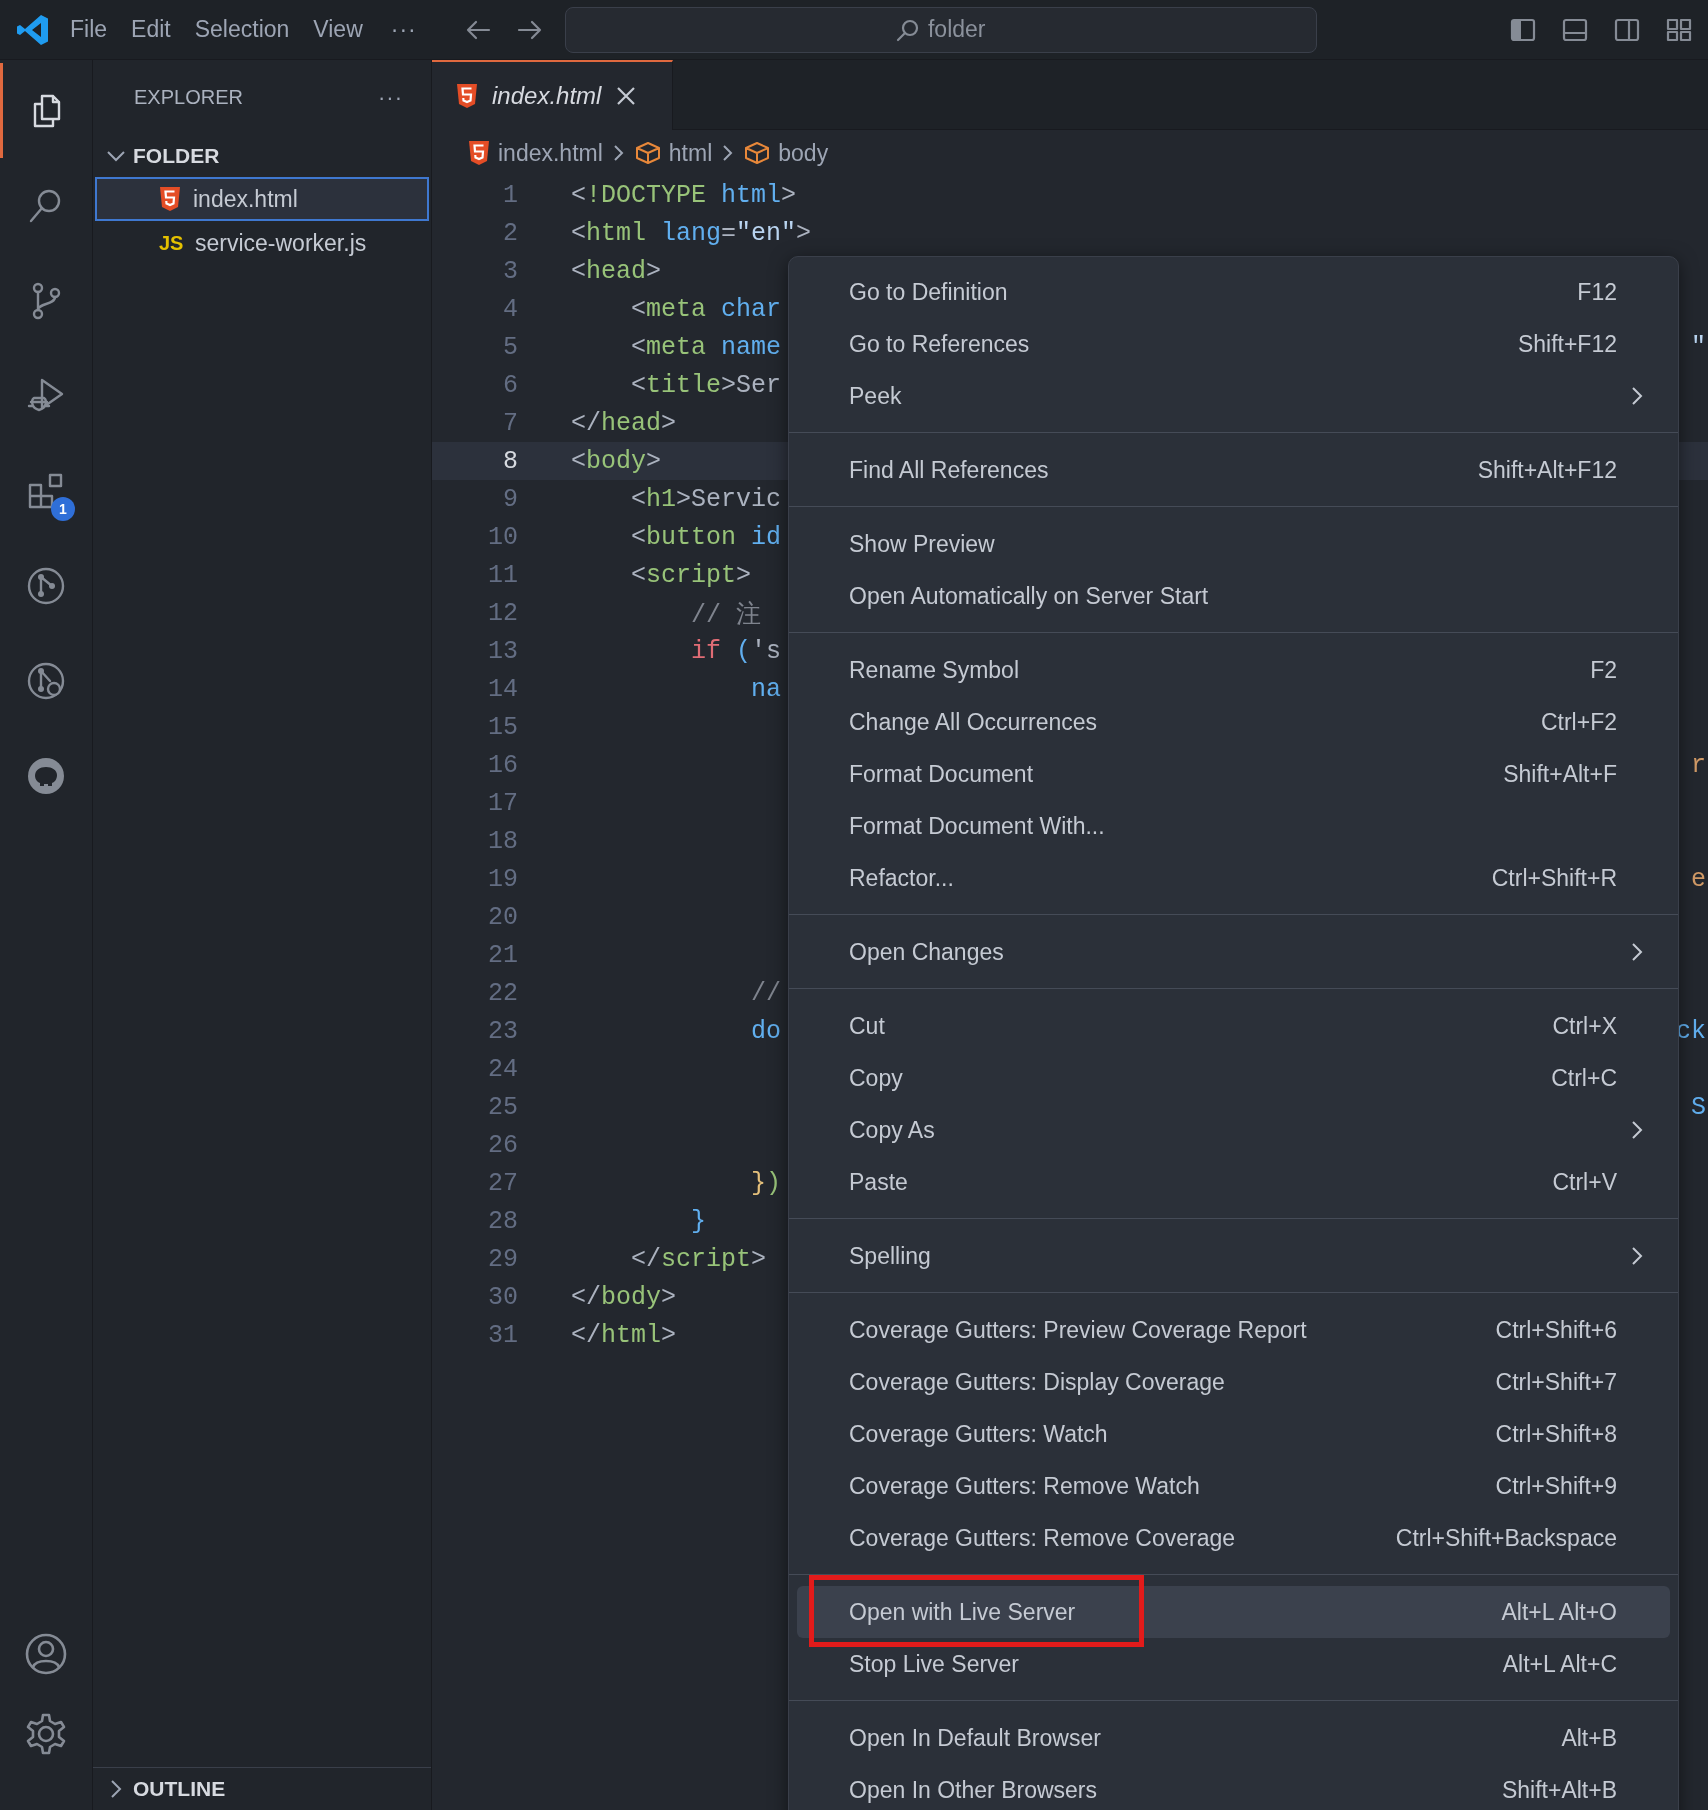 Image resolution: width=1708 pixels, height=1810 pixels. I want to click on command-center: folder, so click(940, 29).